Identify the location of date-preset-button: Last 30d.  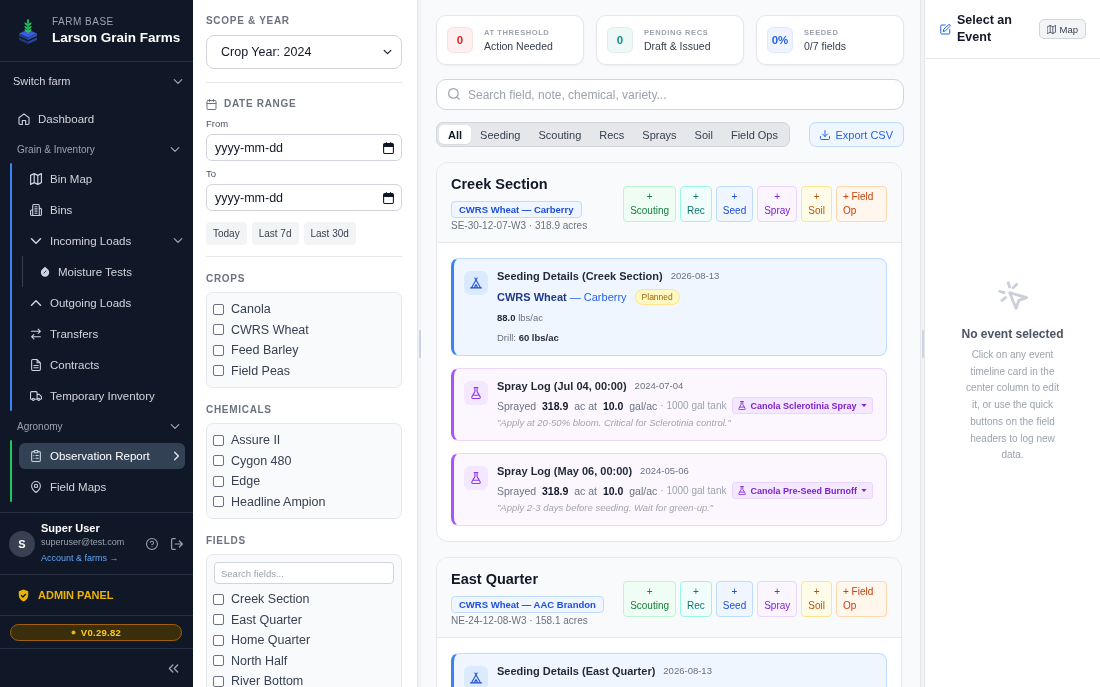
(329, 233).